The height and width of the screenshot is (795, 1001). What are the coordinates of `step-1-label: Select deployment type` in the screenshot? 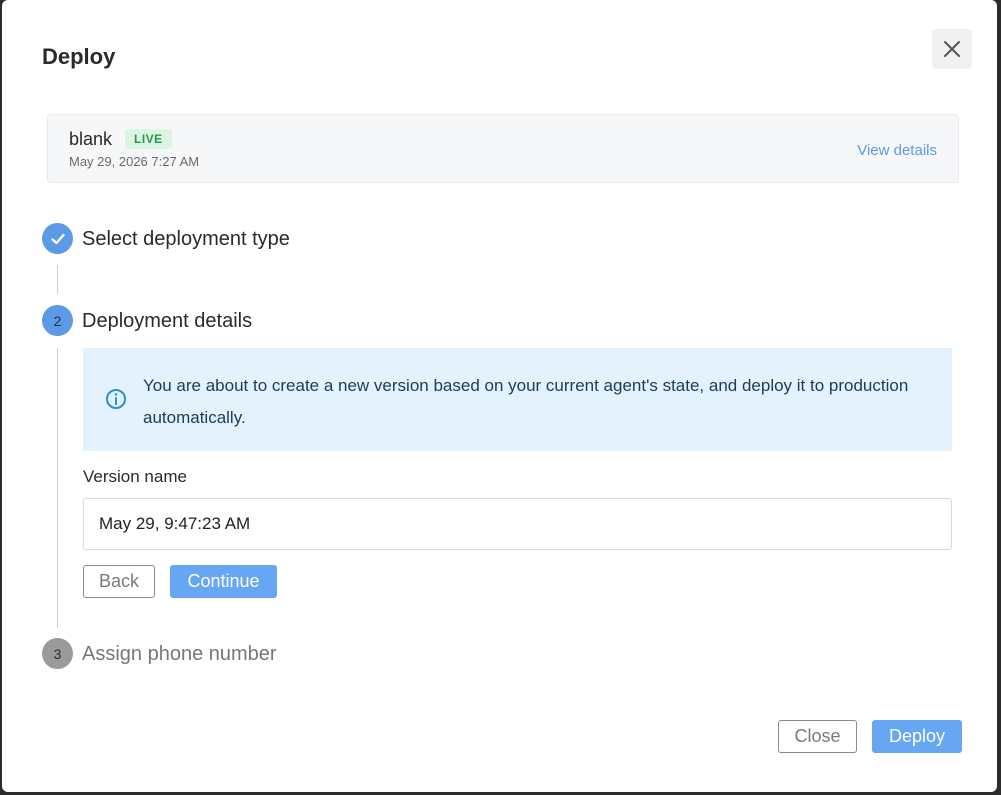 It's located at (186, 239).